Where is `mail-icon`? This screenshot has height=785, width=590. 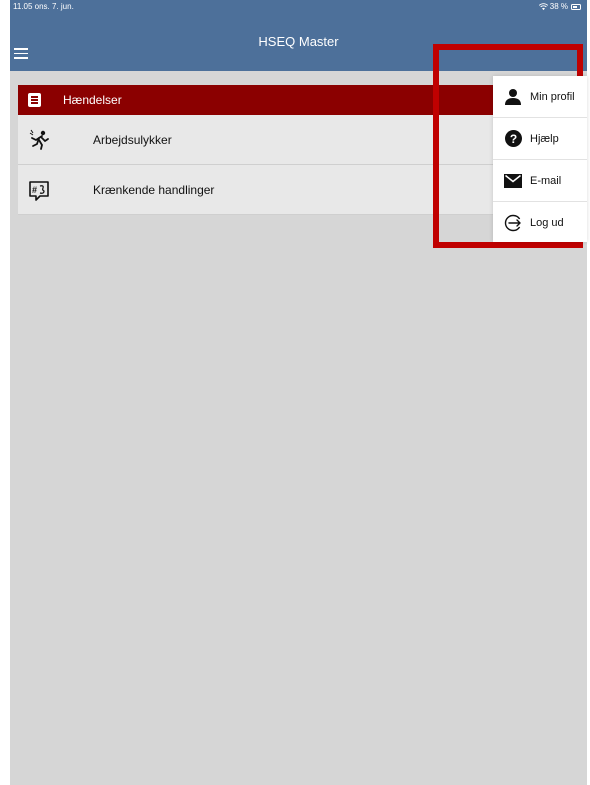
mail-icon is located at coordinates (513, 181).